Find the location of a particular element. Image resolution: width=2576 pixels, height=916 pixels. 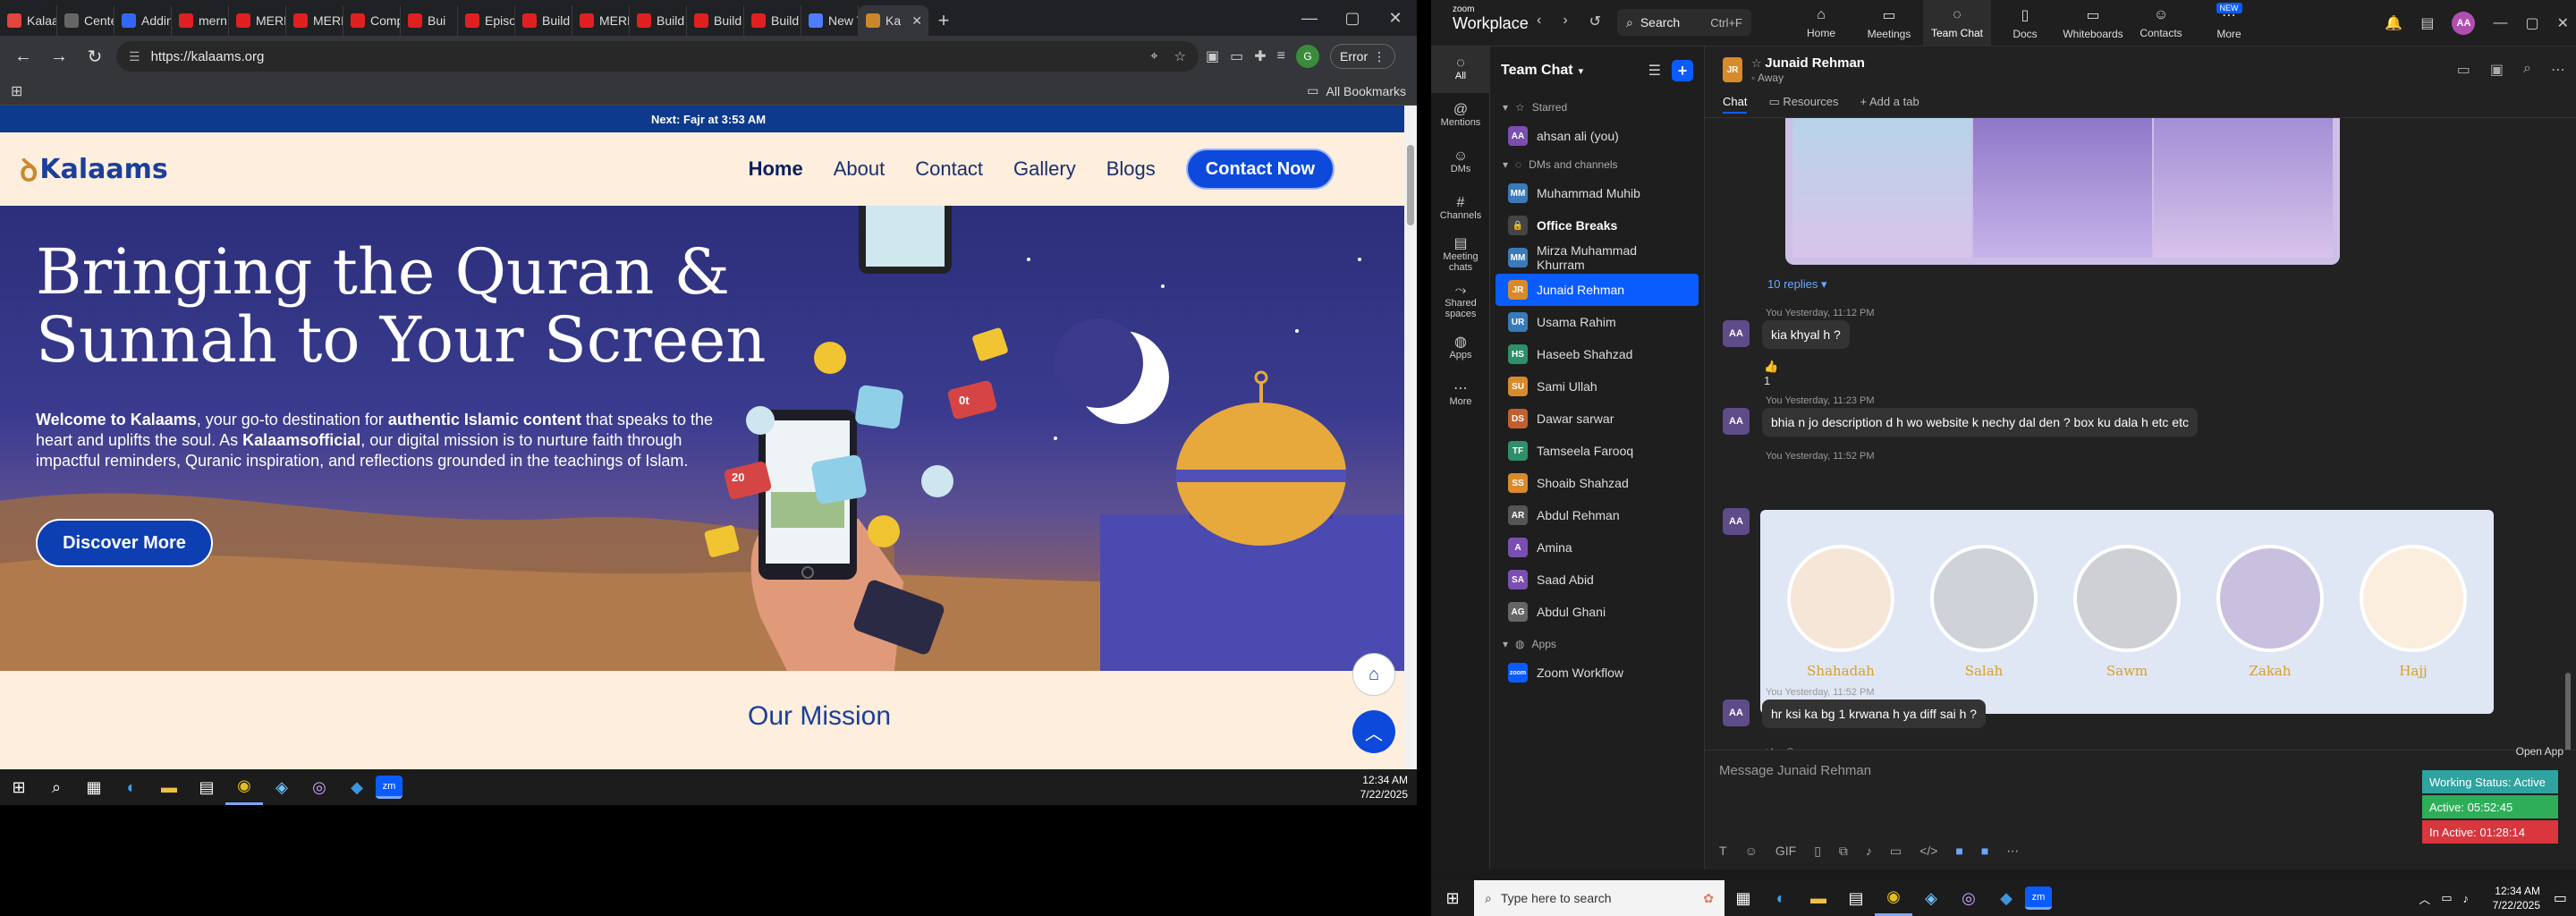

emoji-icon: ☺ is located at coordinates (1751, 851).